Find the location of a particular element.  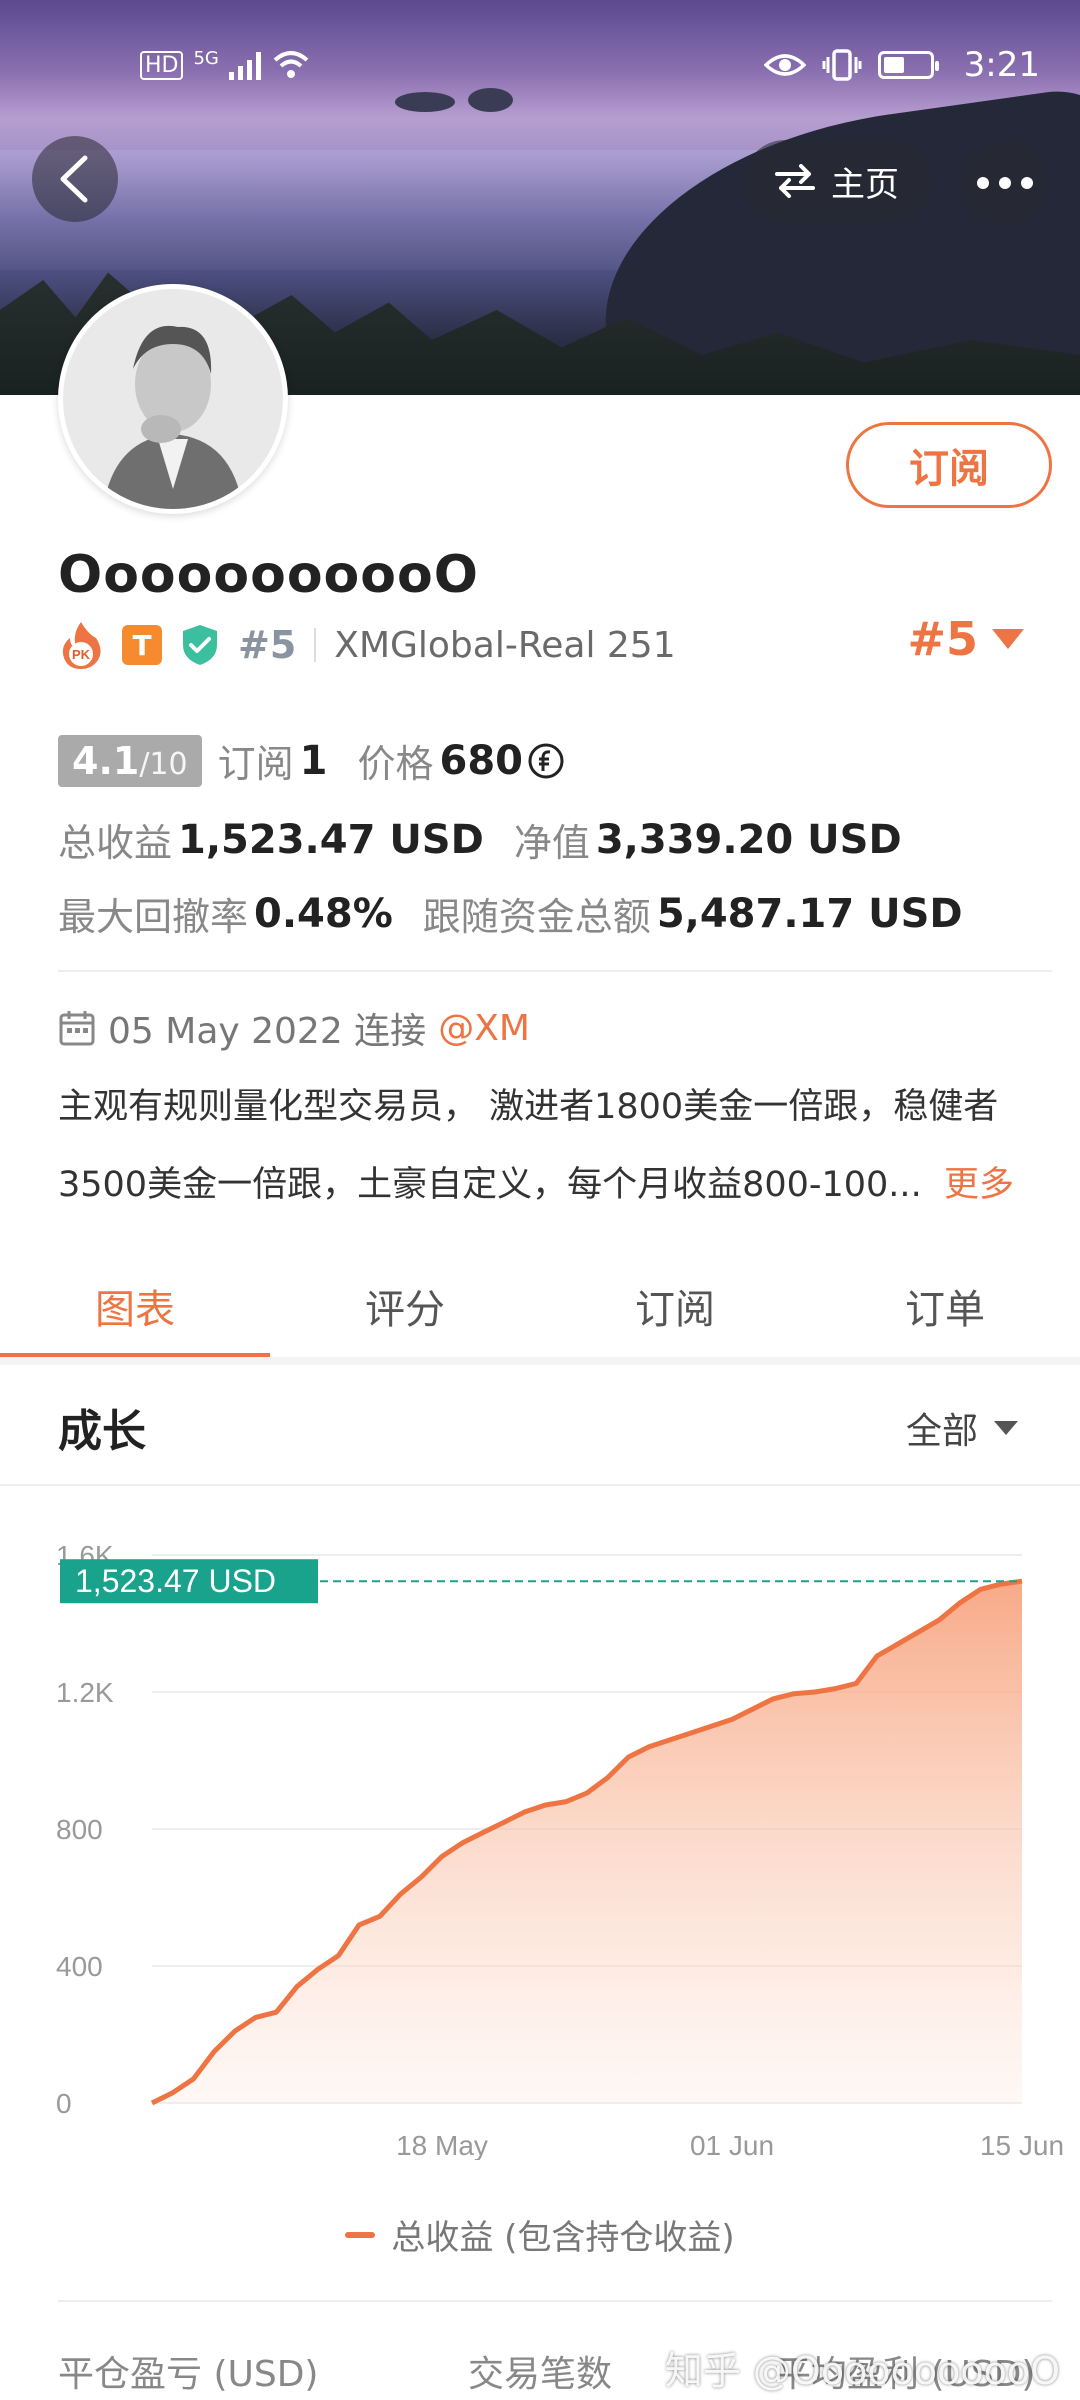

subscribe-count-label: 订阅 is located at coordinates (255, 764).